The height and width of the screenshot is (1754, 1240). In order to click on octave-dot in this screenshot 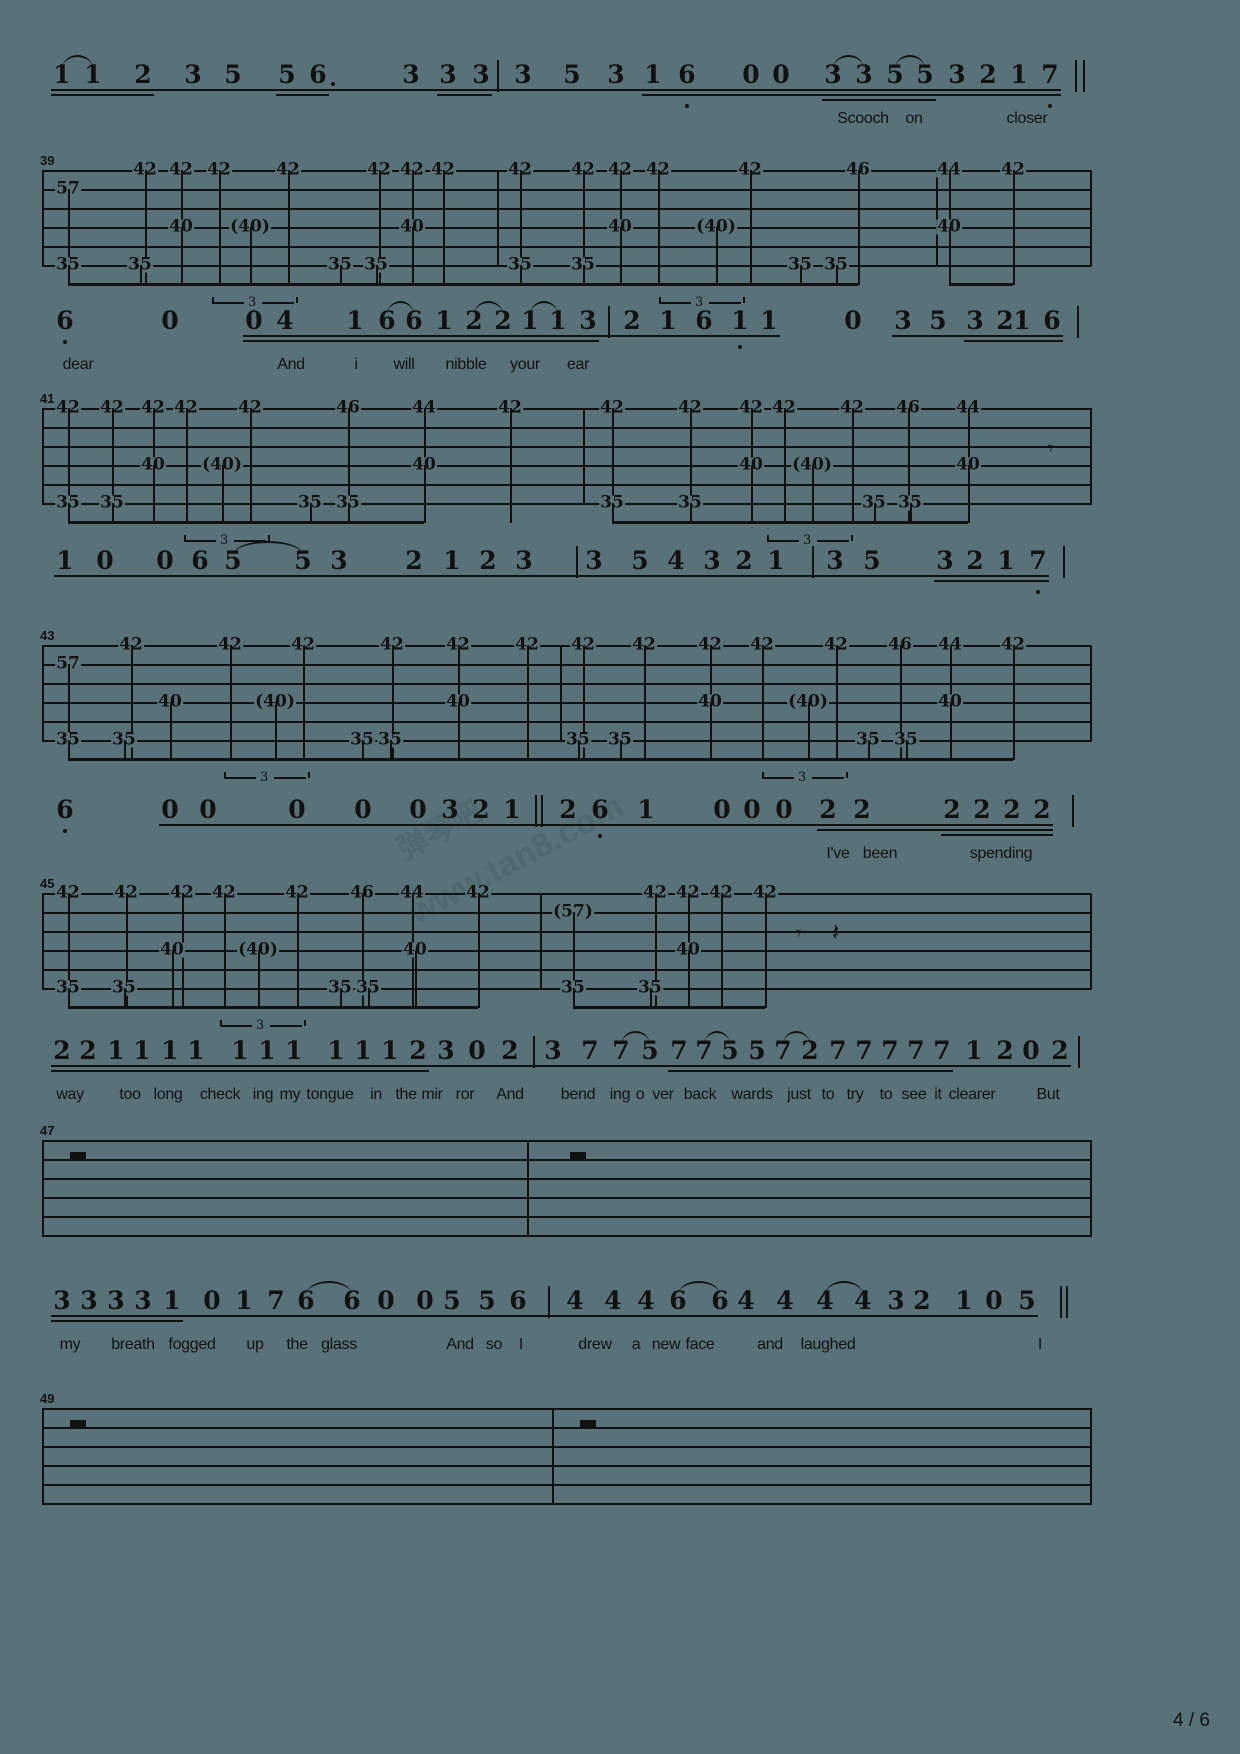, I will do `click(687, 106)`.